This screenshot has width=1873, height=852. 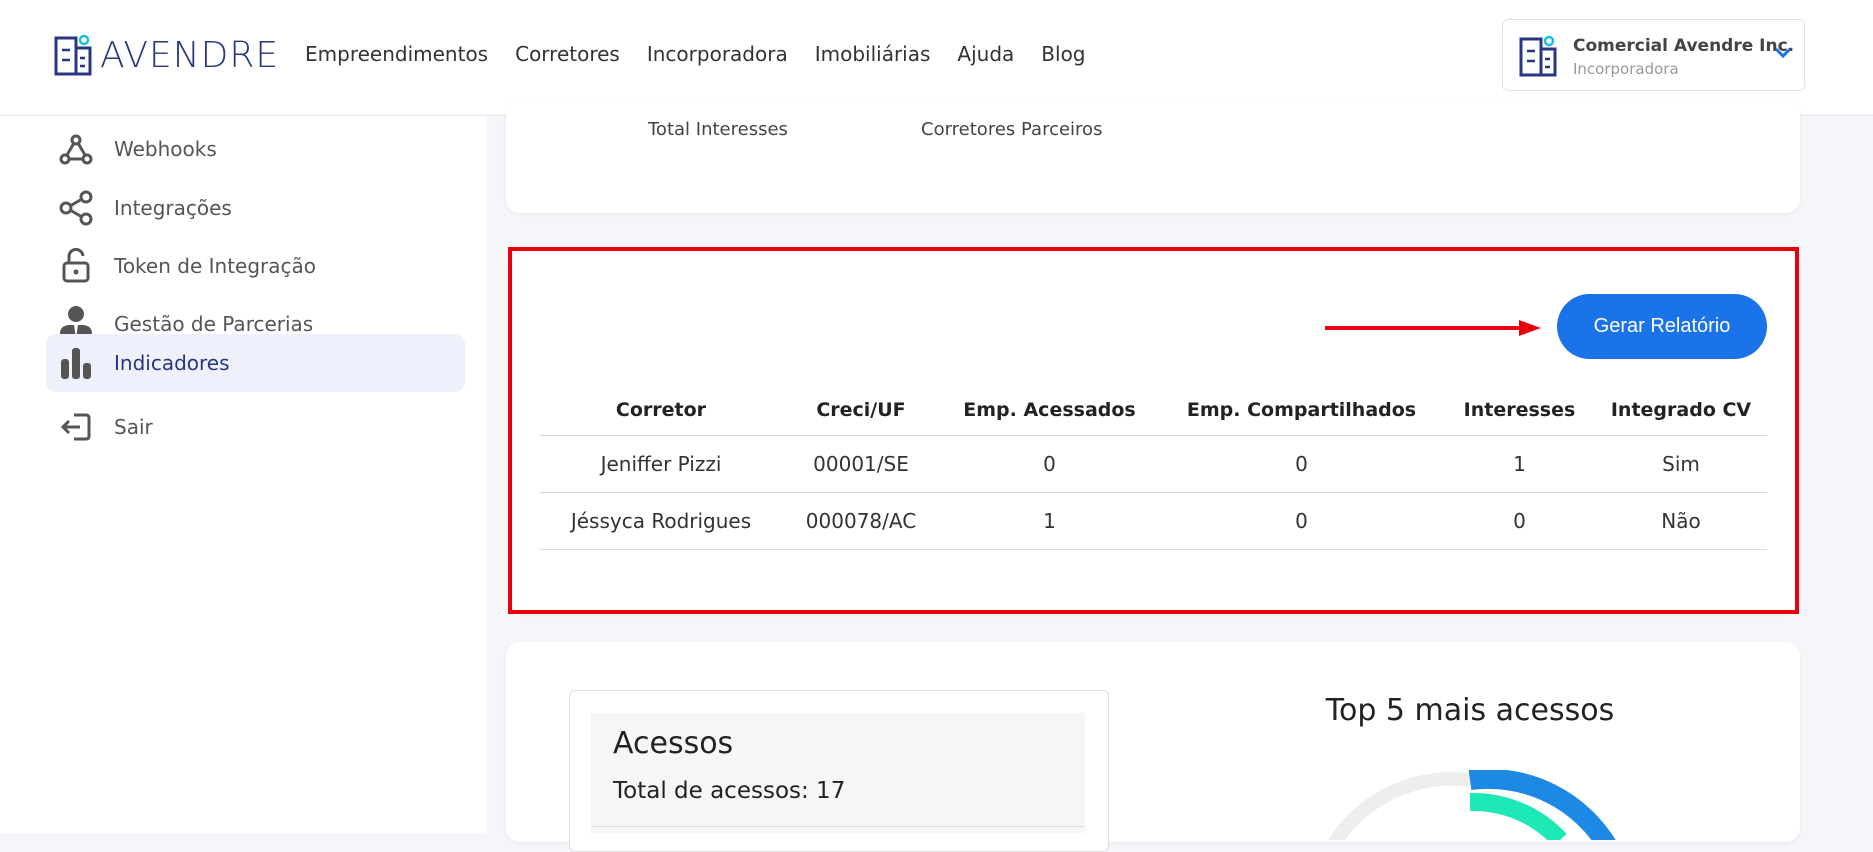 I want to click on building-logo-icon, so click(x=73, y=55).